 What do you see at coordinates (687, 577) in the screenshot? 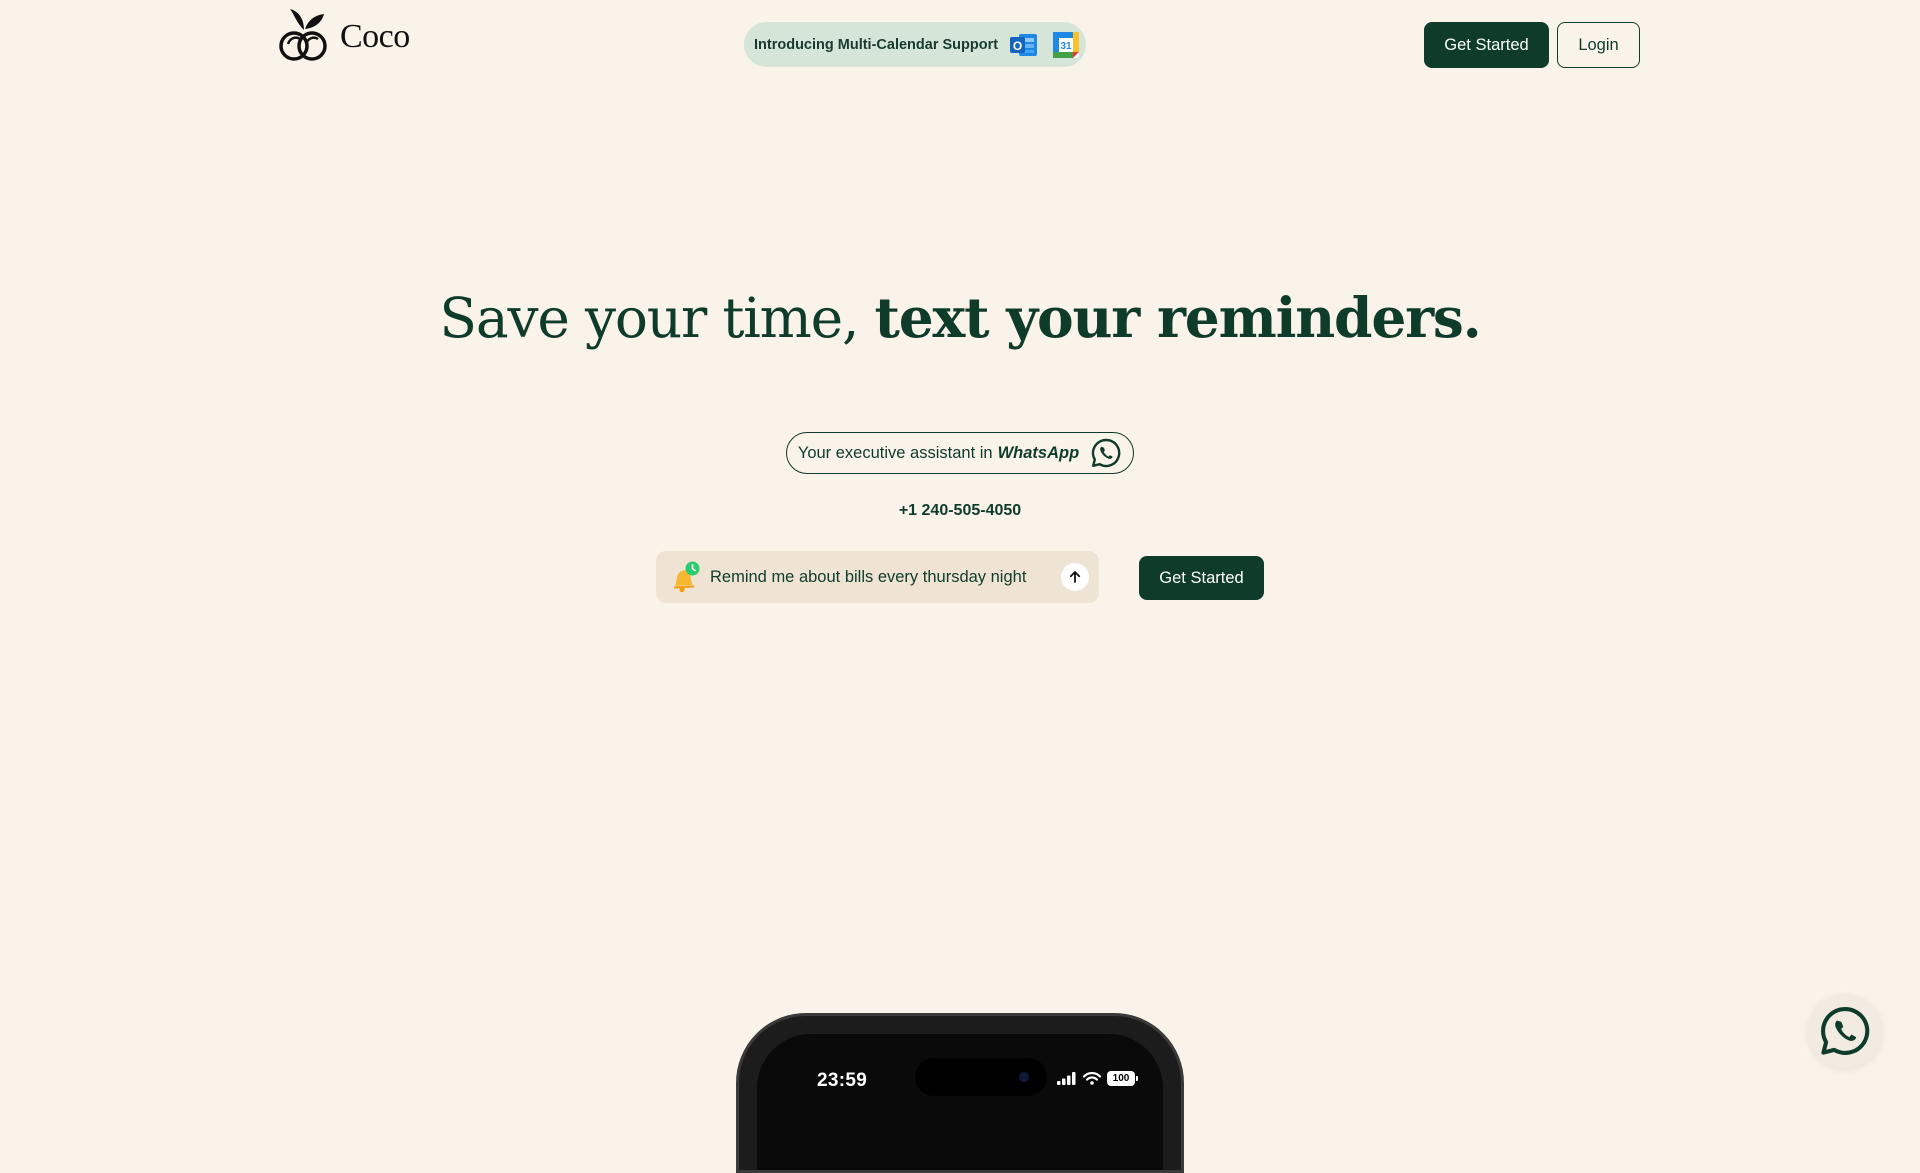
I see `bell-clock-icon` at bounding box center [687, 577].